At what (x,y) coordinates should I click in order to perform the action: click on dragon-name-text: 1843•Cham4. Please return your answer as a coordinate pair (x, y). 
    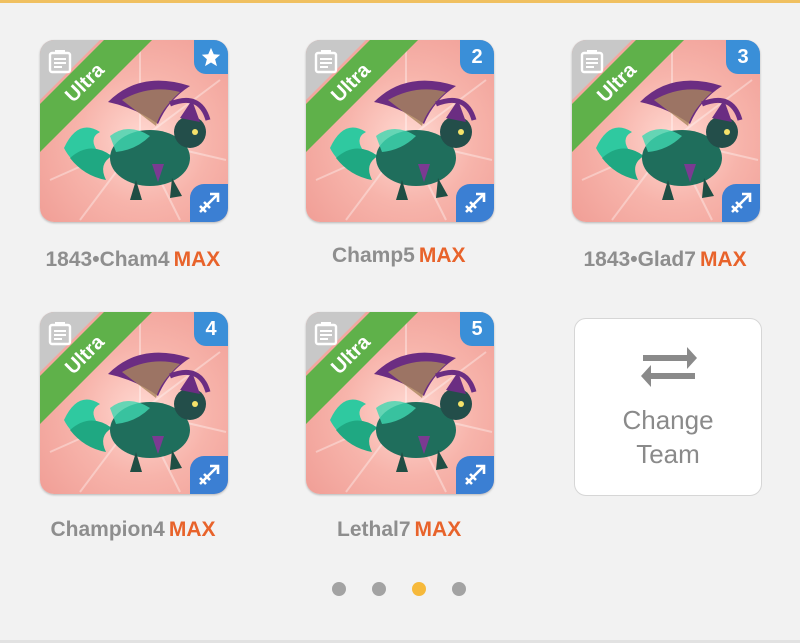
    Looking at the image, I should click on (107, 259).